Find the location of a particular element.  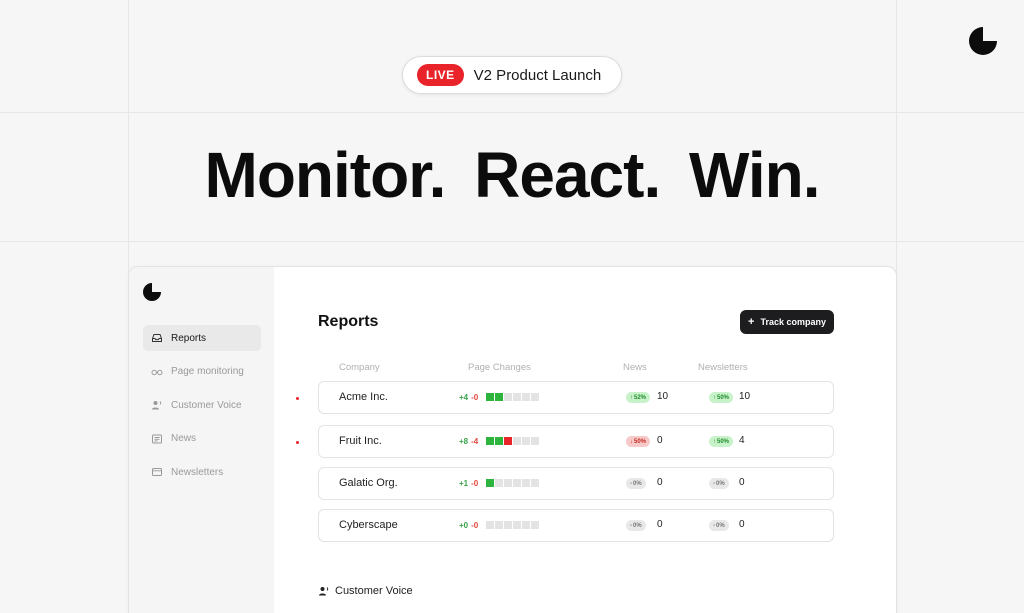

sidebar-item-reports: Reports is located at coordinates (202, 338).